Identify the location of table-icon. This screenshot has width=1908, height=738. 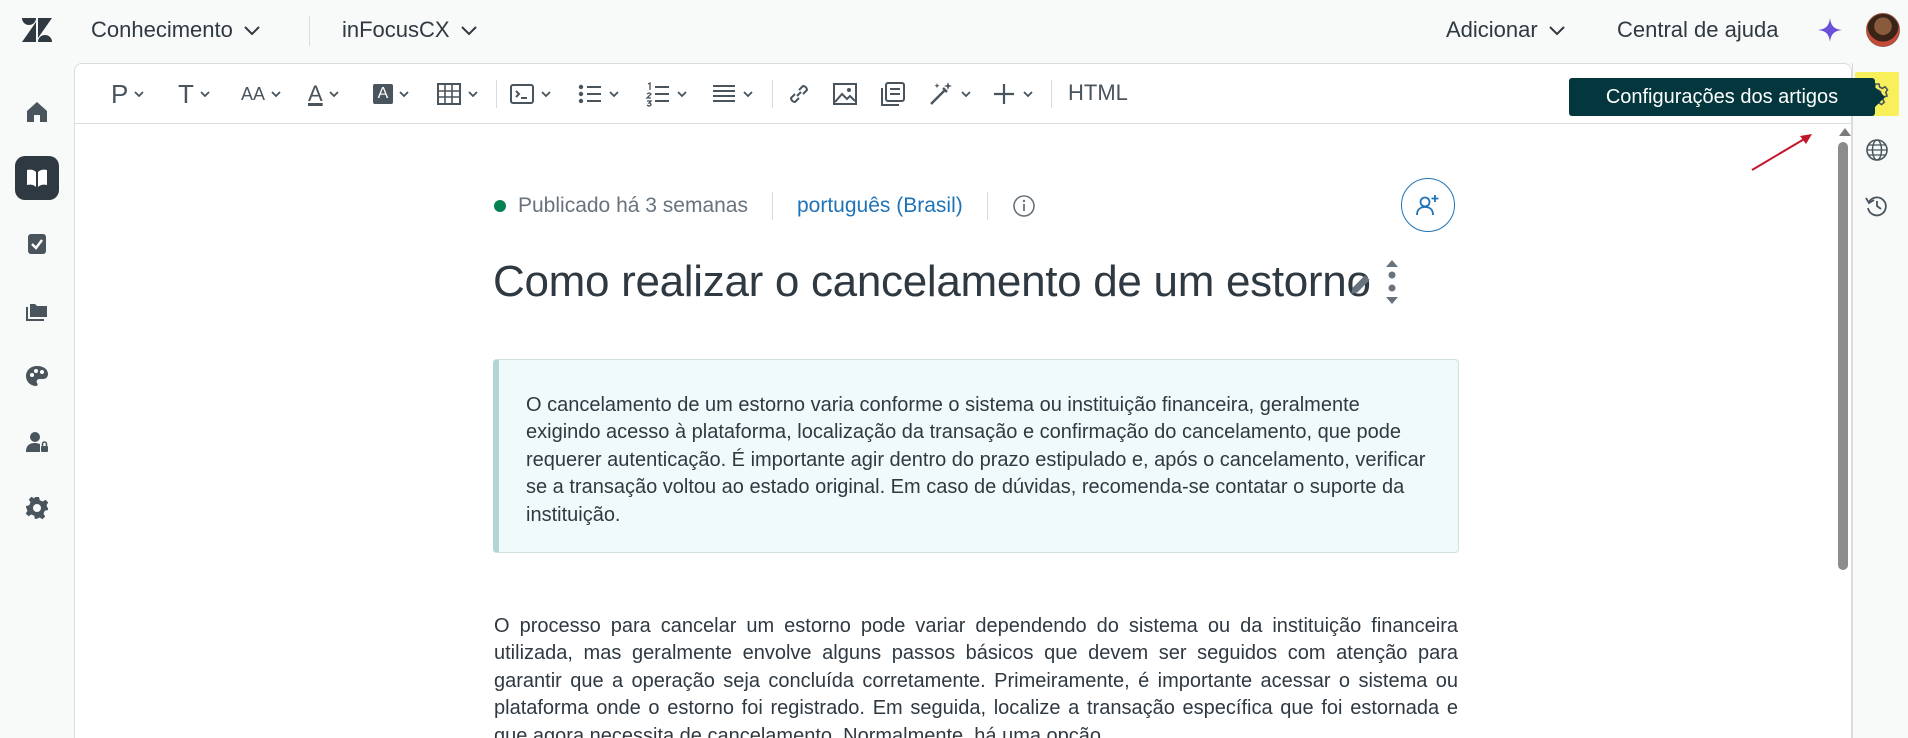
(449, 94).